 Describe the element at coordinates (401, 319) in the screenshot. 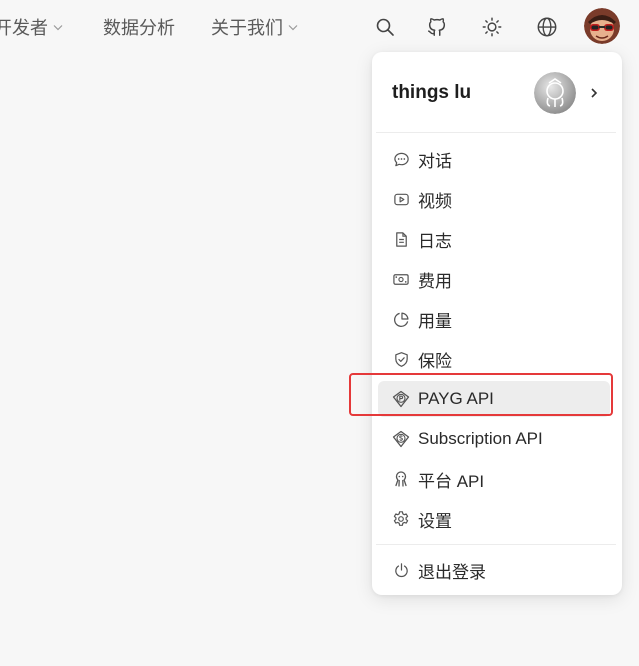

I see `pie-chart-icon` at that location.